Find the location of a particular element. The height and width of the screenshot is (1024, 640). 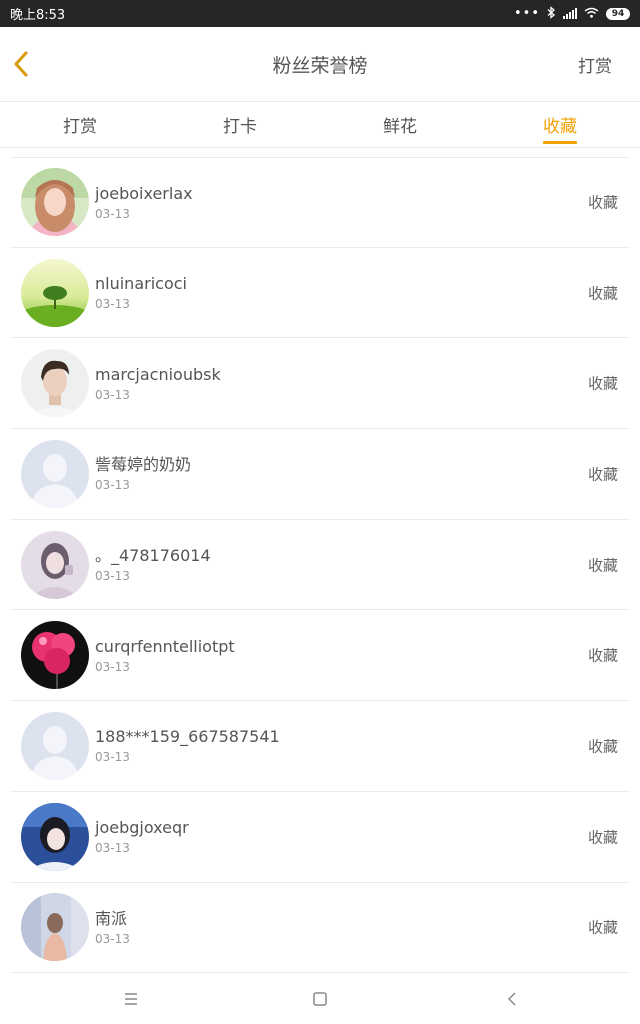

user-name: marcjacnioubsk is located at coordinates (158, 374).